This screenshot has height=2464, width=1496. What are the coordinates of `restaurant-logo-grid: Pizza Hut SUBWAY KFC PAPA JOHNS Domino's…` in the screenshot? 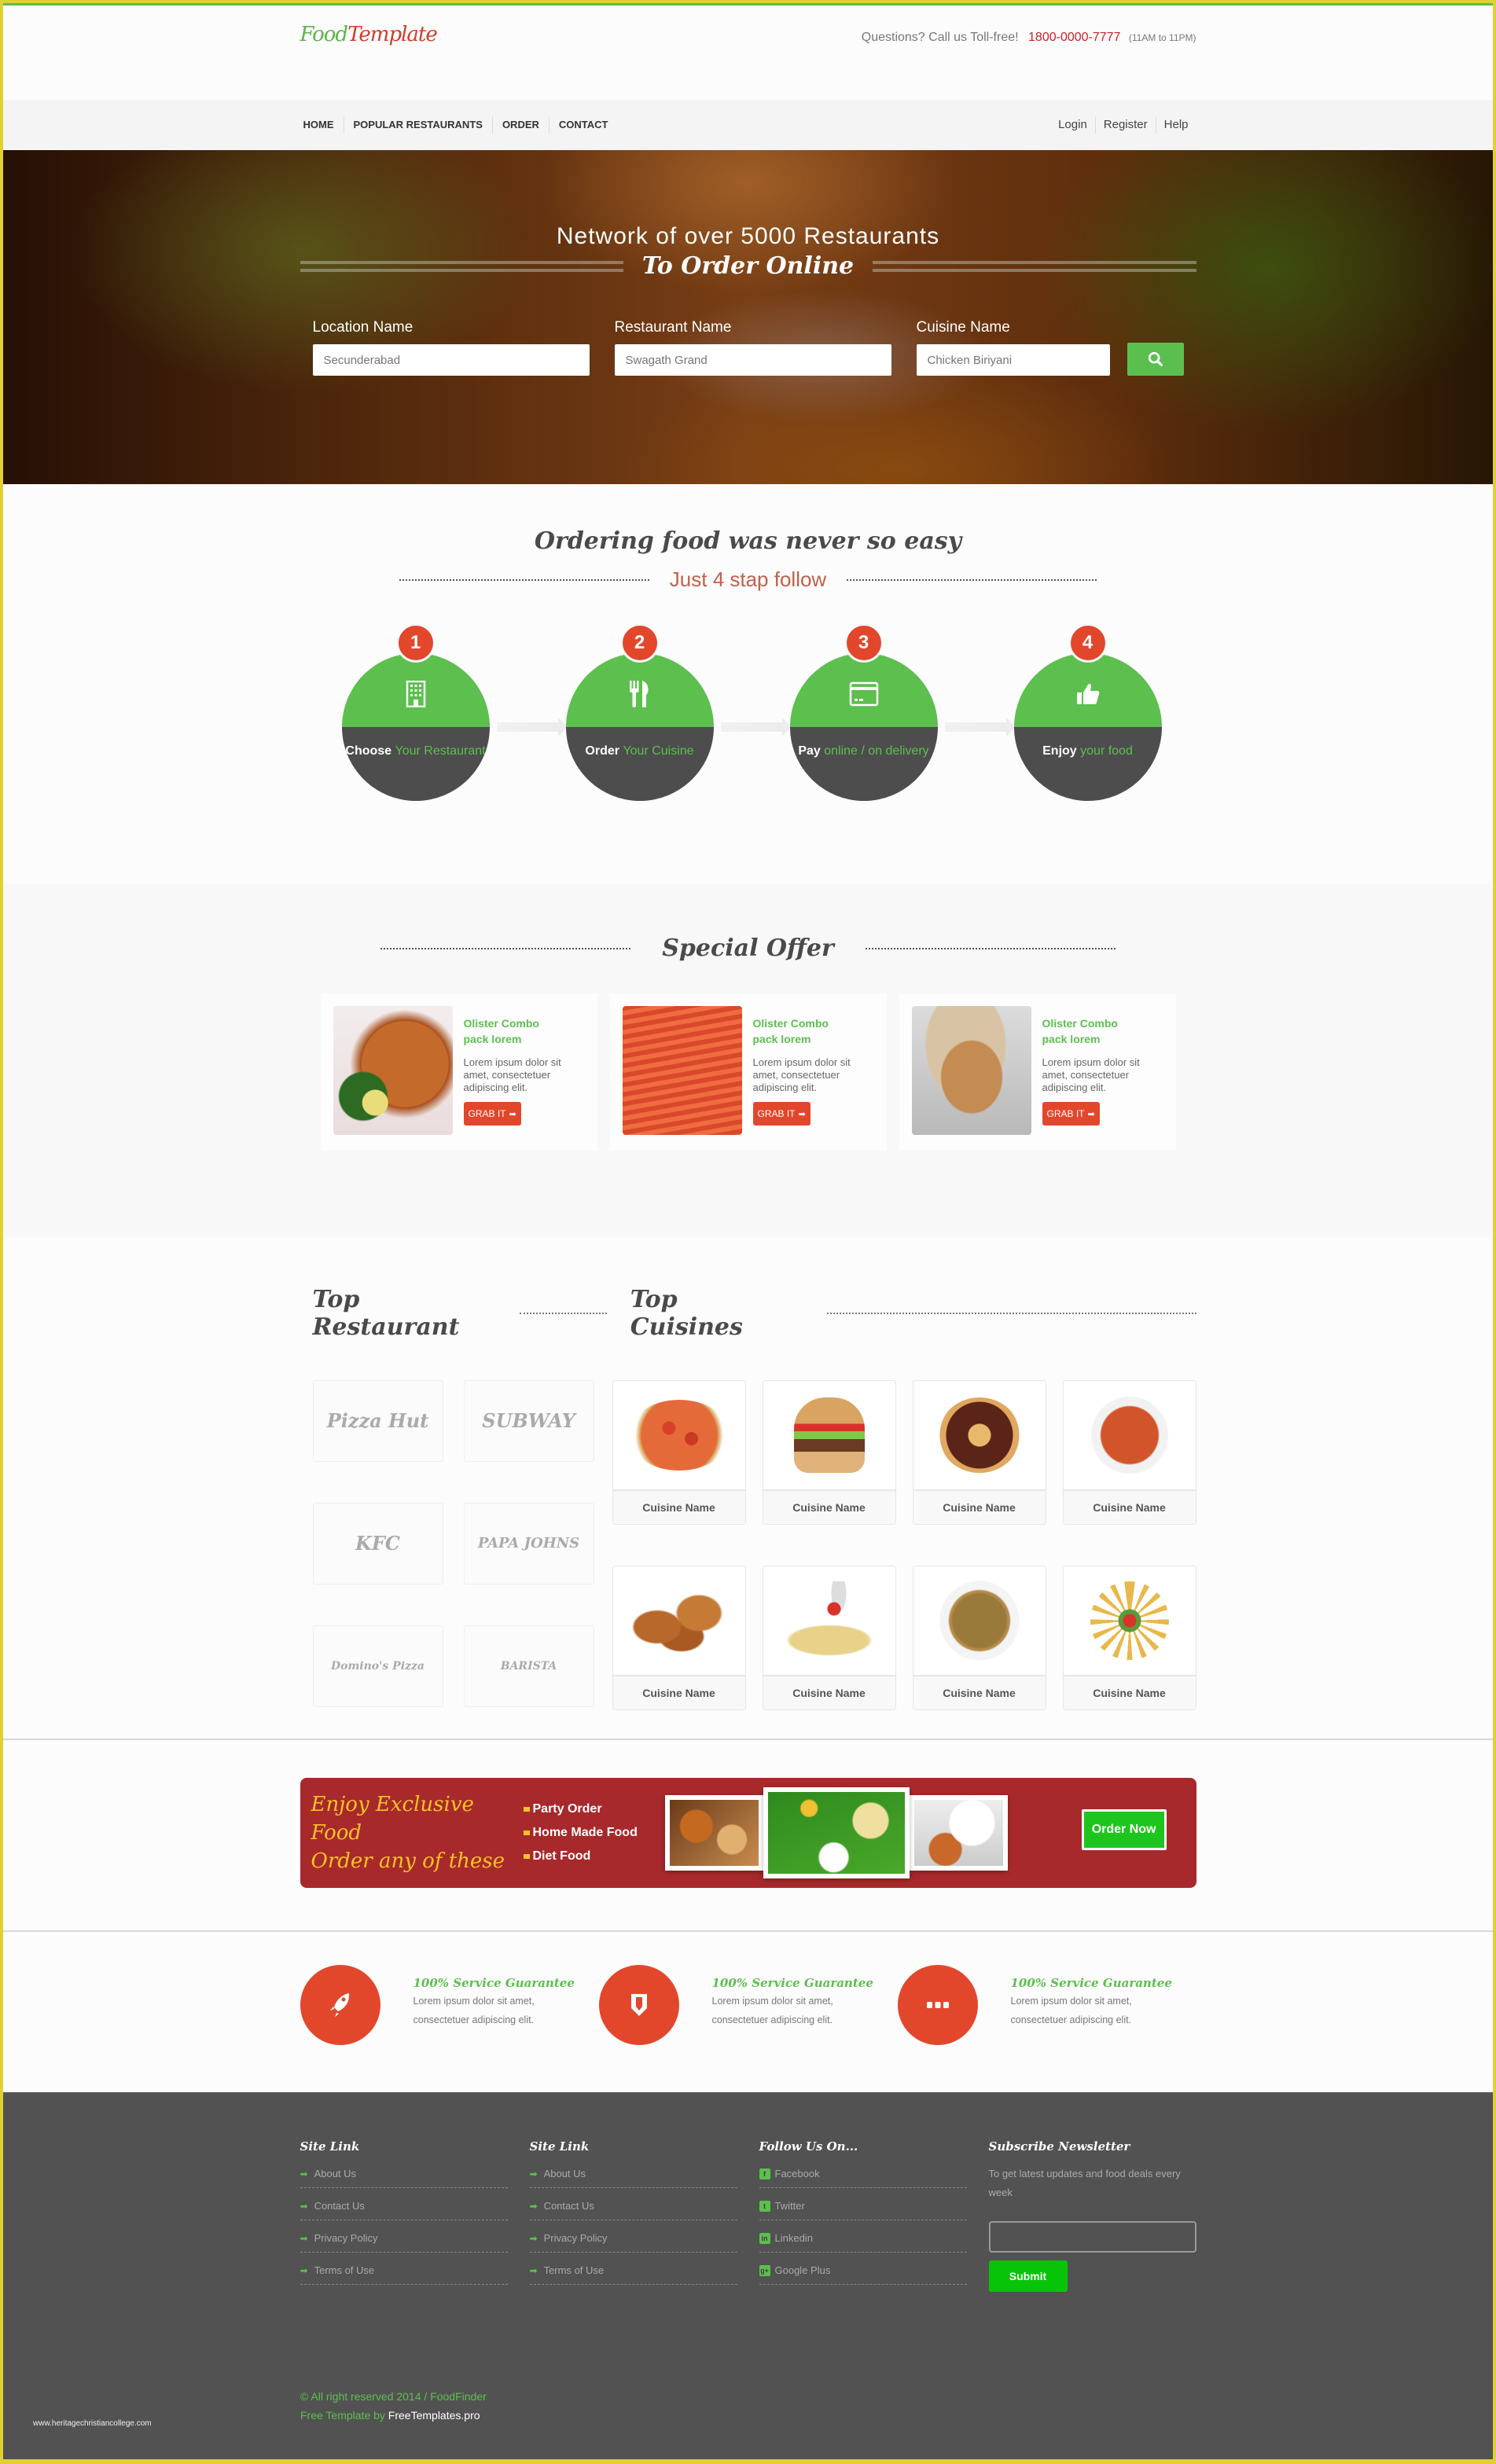 It's located at (453, 1545).